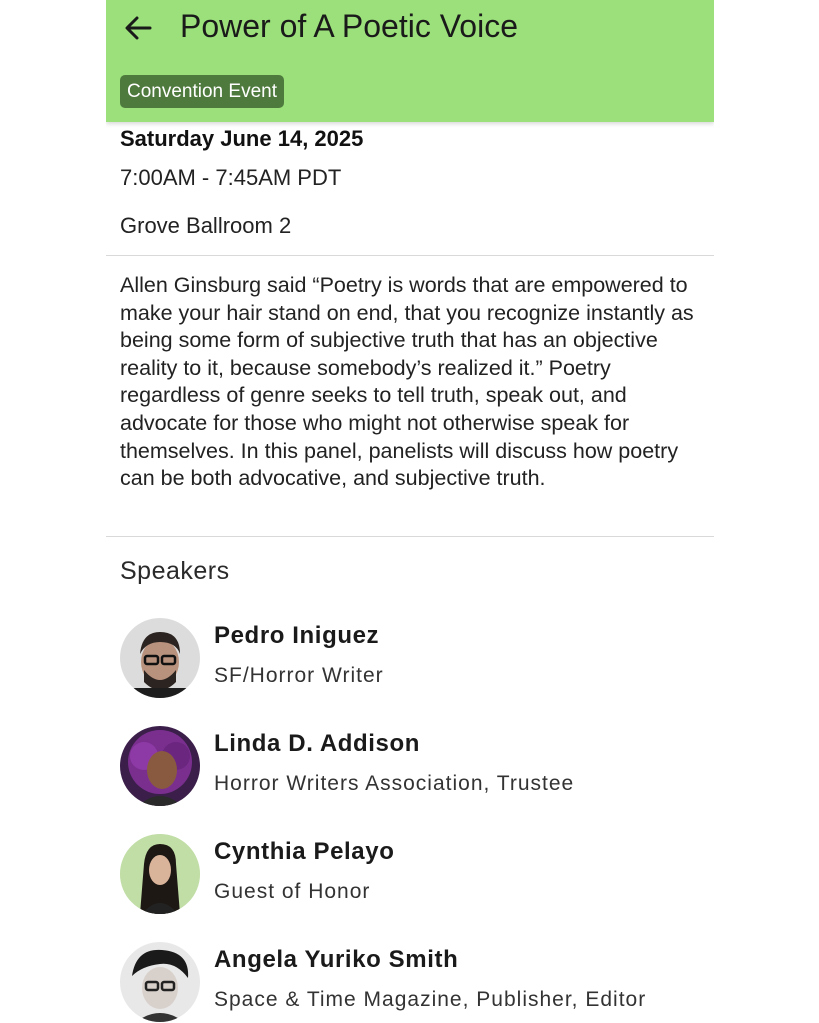 The image size is (819, 1023). I want to click on event-location: Grove Ballroom 2, so click(206, 225).